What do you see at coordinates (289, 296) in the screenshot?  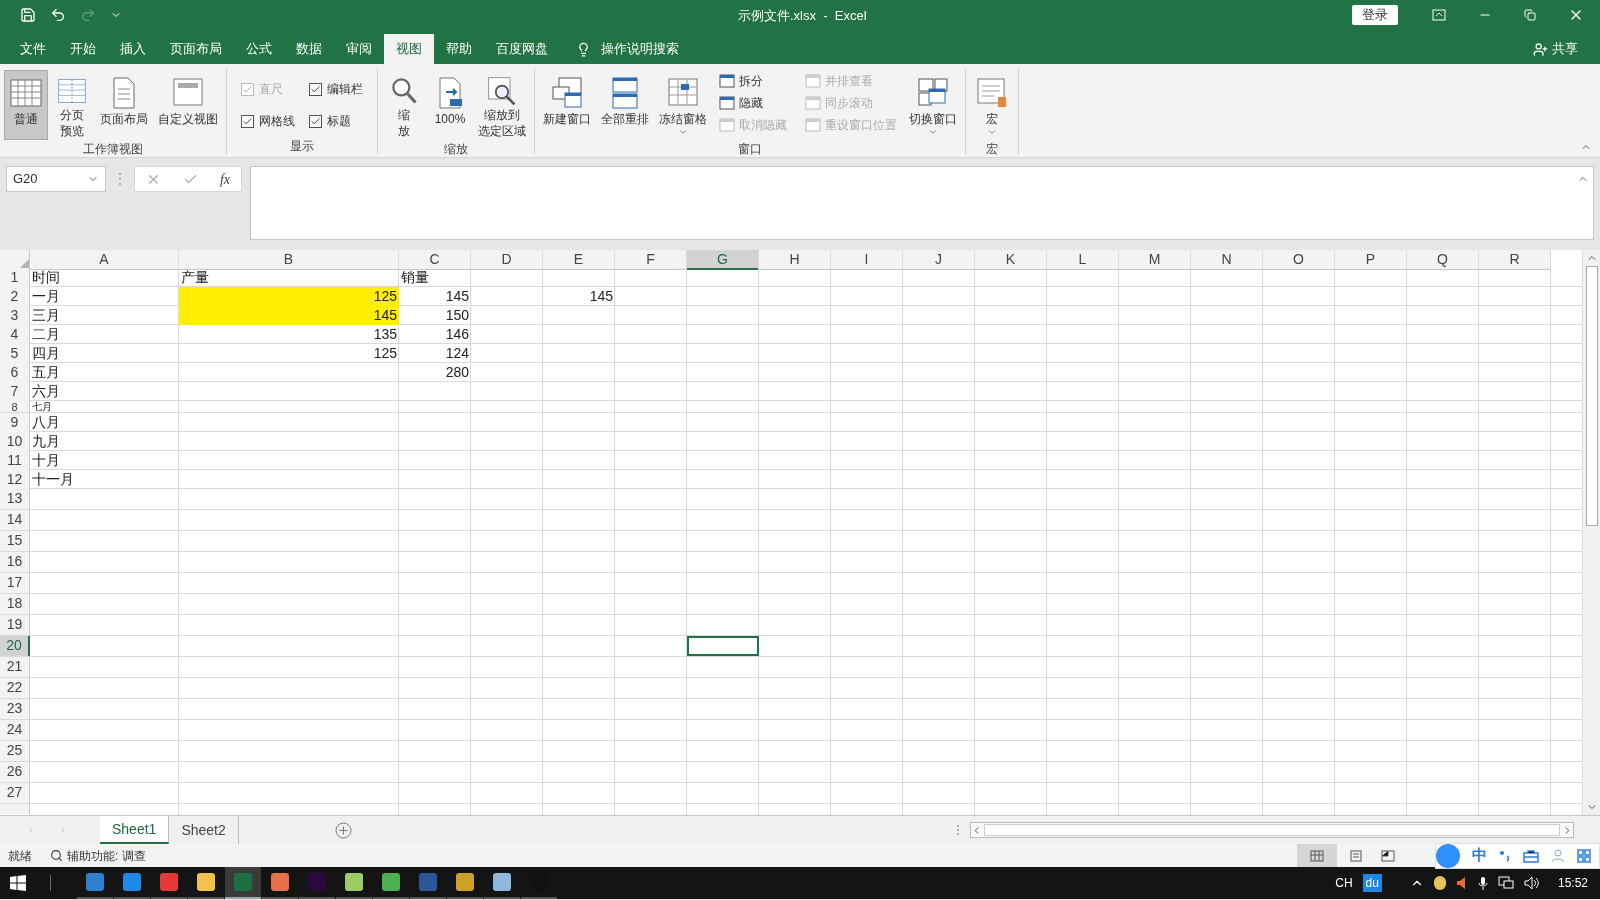 I see `spreadsheet-cell: 125` at bounding box center [289, 296].